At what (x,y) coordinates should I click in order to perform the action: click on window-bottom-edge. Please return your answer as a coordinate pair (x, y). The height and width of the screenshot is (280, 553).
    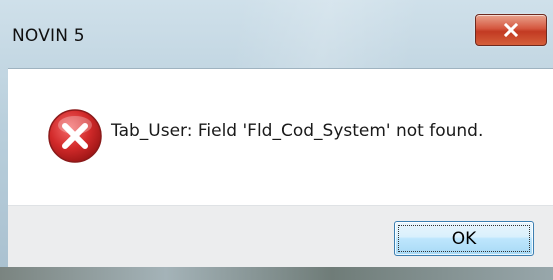
    Looking at the image, I should click on (276, 273).